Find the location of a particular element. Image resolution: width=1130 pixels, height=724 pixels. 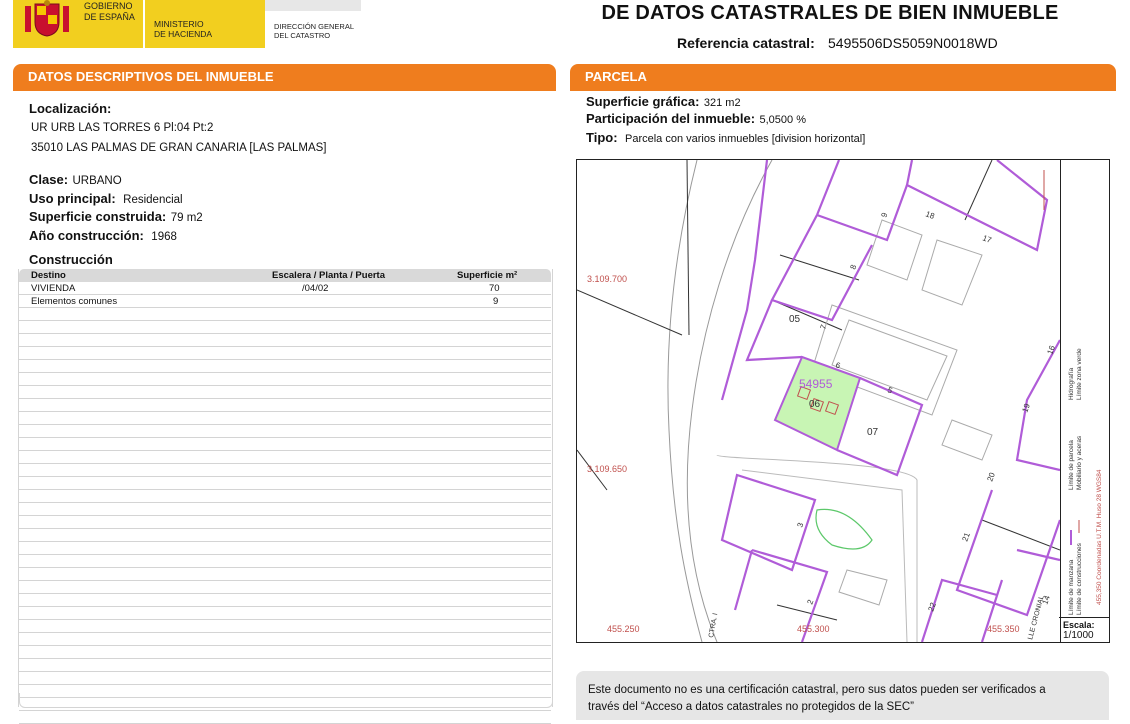

coat-of-arms-icon is located at coordinates (47, 18).